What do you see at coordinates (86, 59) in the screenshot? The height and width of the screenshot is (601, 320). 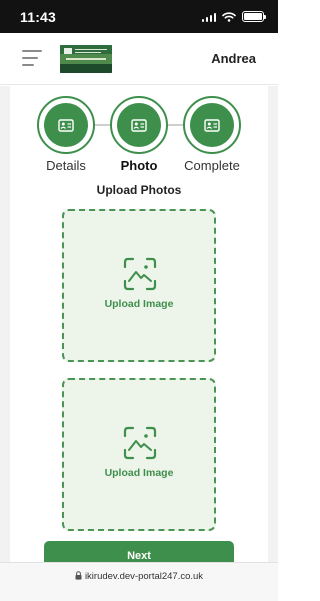 I see `company-logo` at bounding box center [86, 59].